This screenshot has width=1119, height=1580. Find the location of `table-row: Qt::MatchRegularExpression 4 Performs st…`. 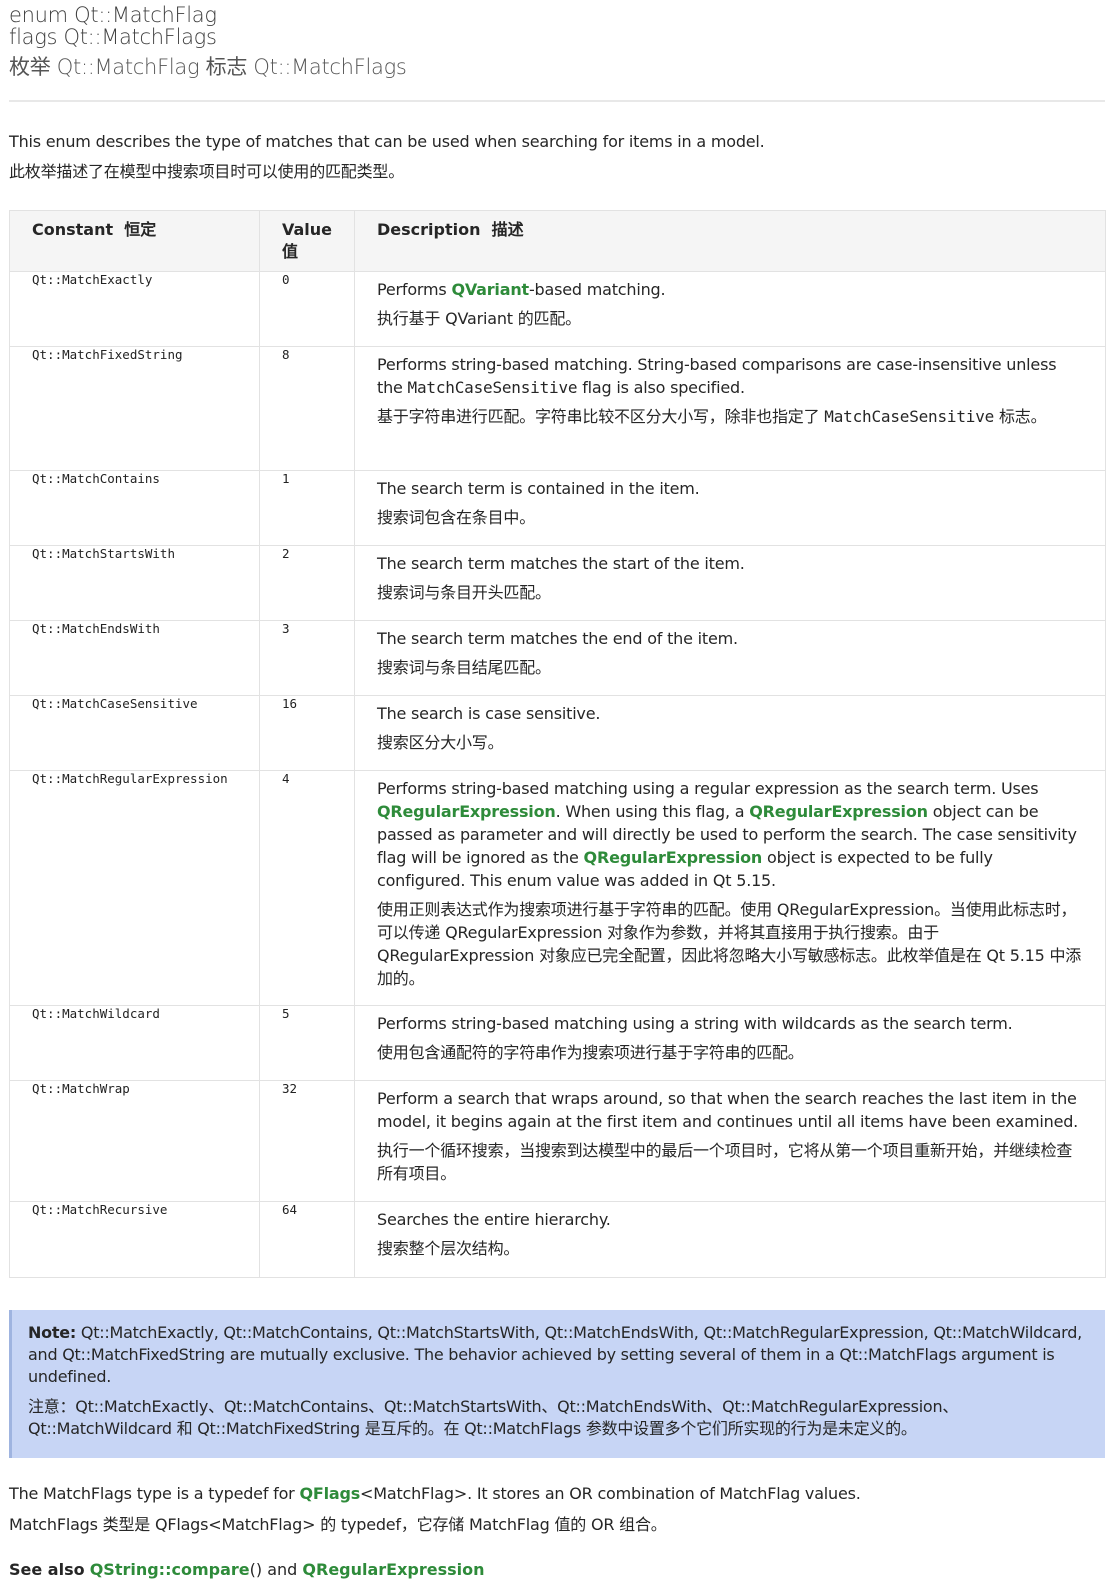

table-row: Qt::MatchRegularExpression 4 Performs st… is located at coordinates (557, 888).